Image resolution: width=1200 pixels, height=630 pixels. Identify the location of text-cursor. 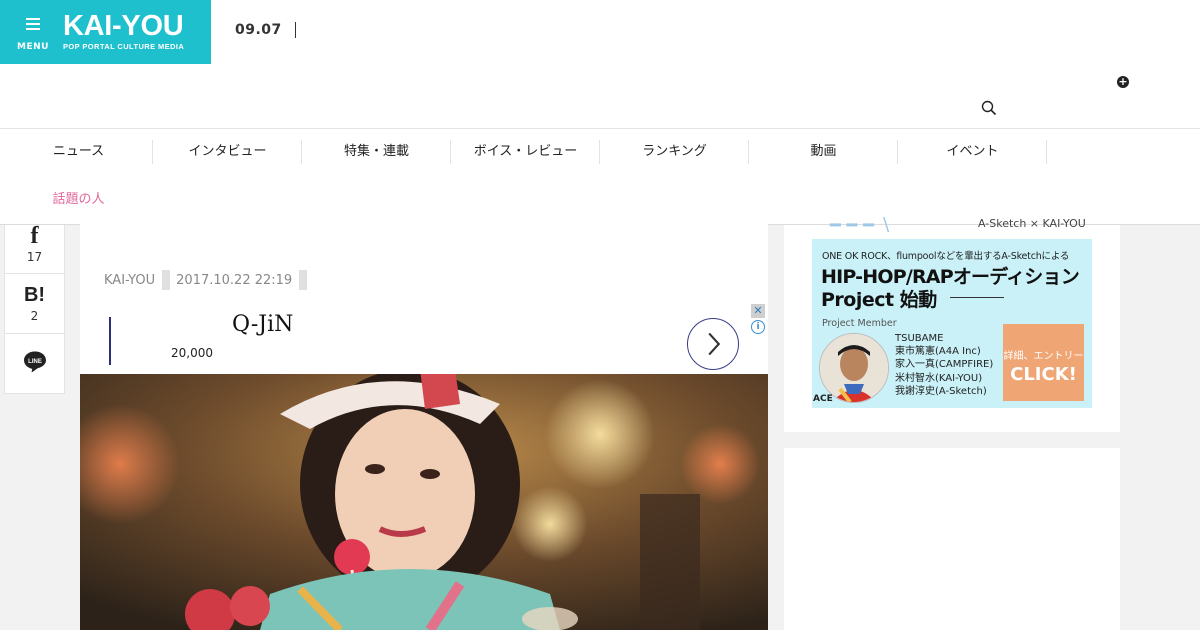
(295, 30).